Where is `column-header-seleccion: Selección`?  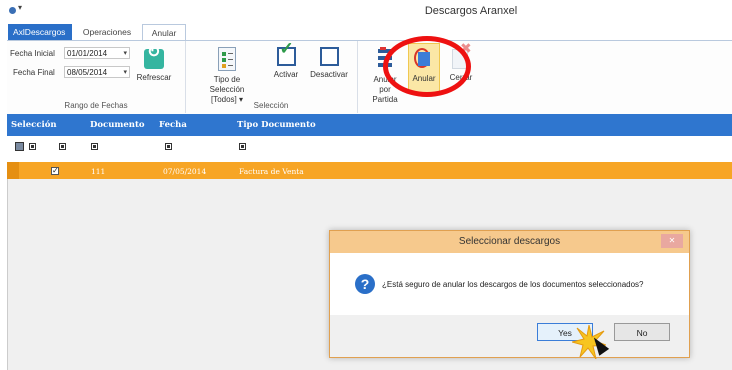 column-header-seleccion: Selección is located at coordinates (34, 125).